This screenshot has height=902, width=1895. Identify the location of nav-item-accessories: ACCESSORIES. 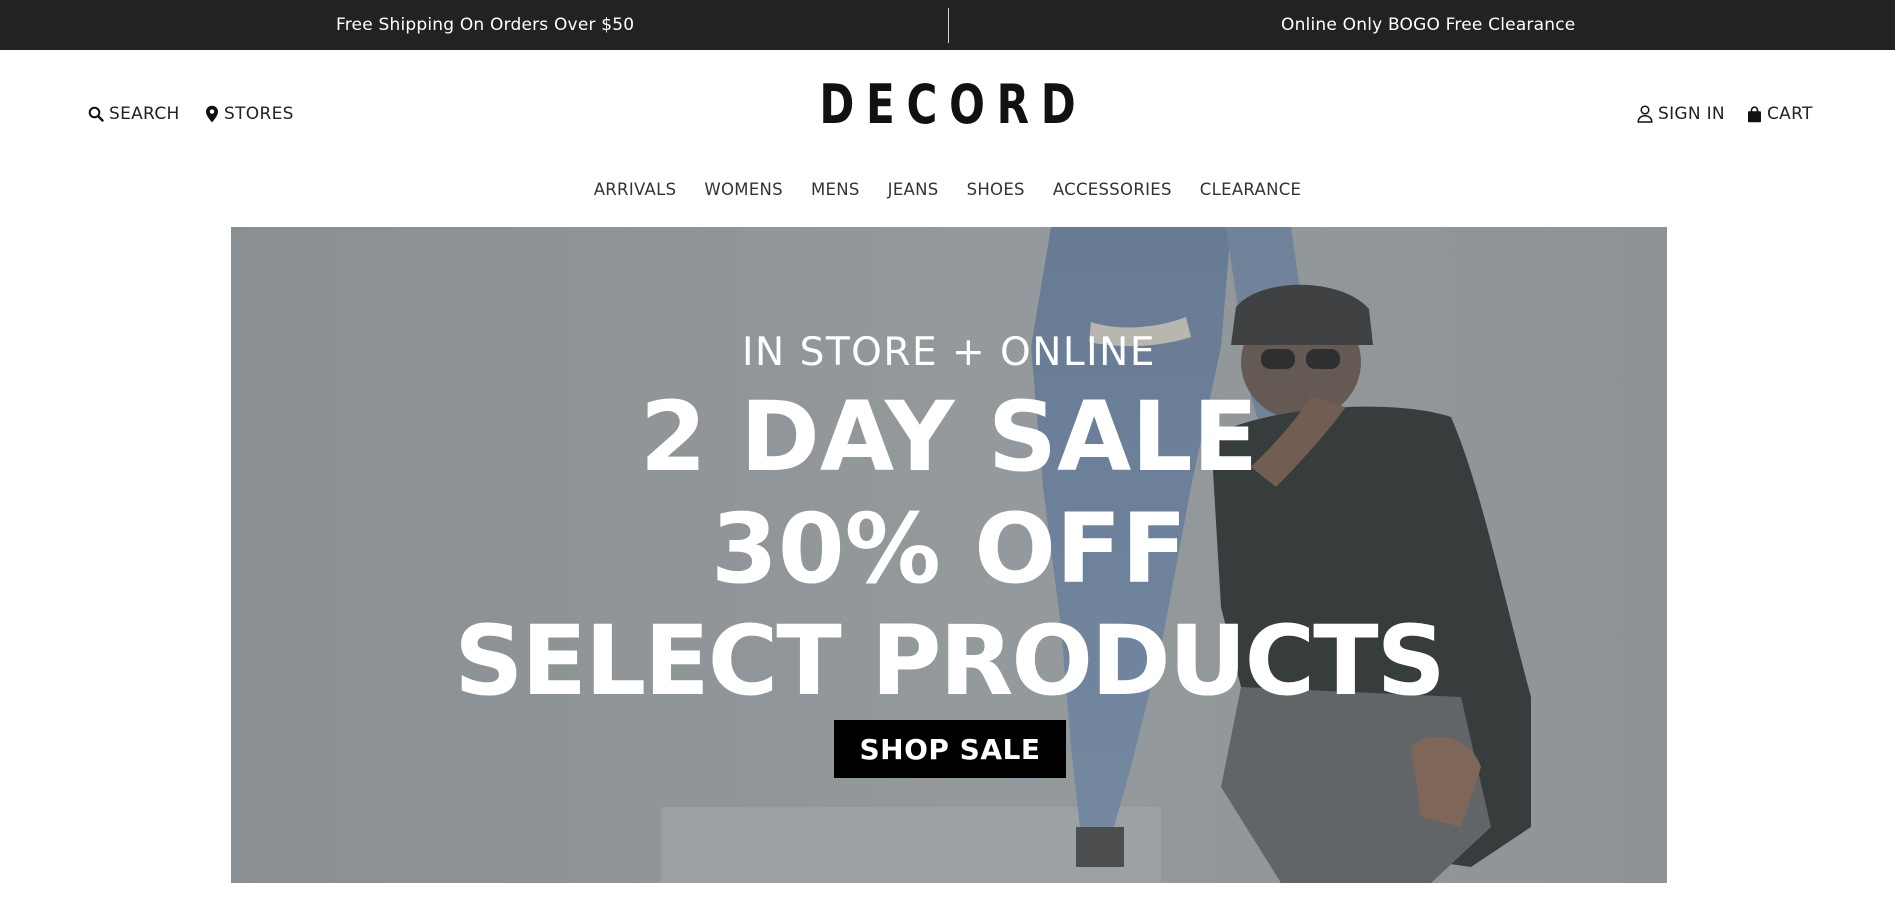
(1112, 189).